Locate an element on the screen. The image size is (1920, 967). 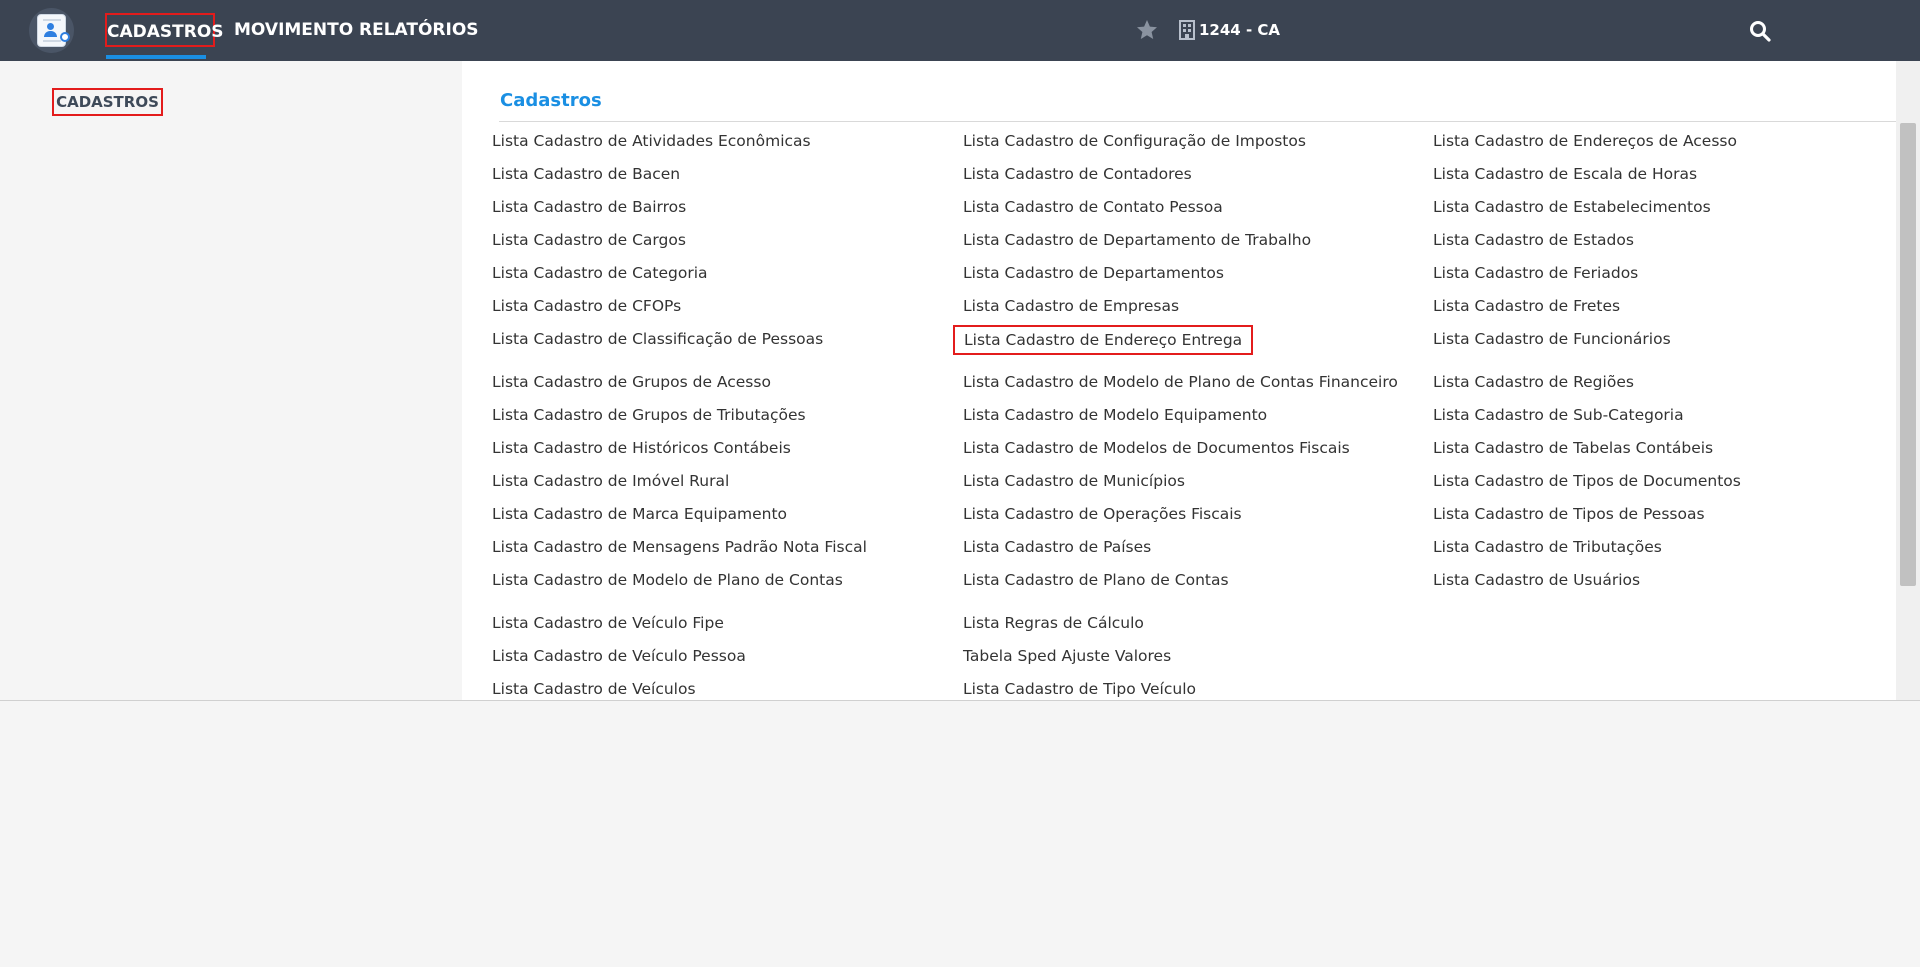
link-modelo-equipamento: Lista Cadastro de Modelo Equipamento is located at coordinates (1115, 415).